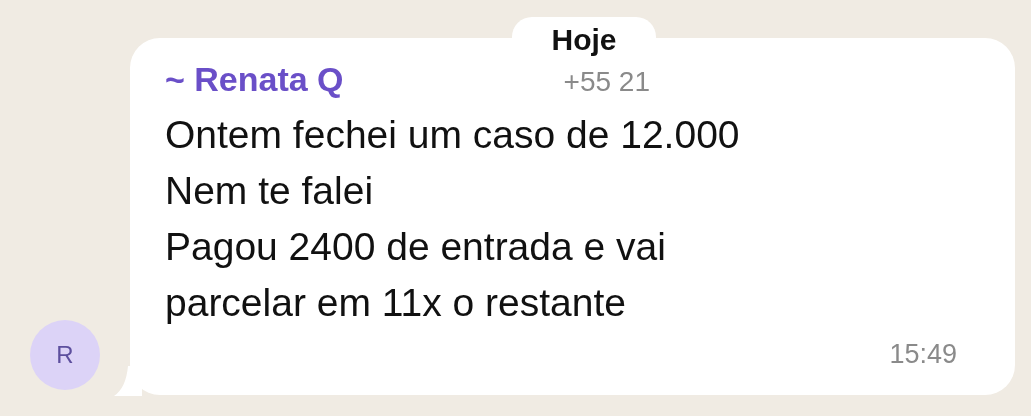 This screenshot has width=1031, height=416. What do you see at coordinates (270, 191) in the screenshot?
I see `message-text: Nem te falei` at bounding box center [270, 191].